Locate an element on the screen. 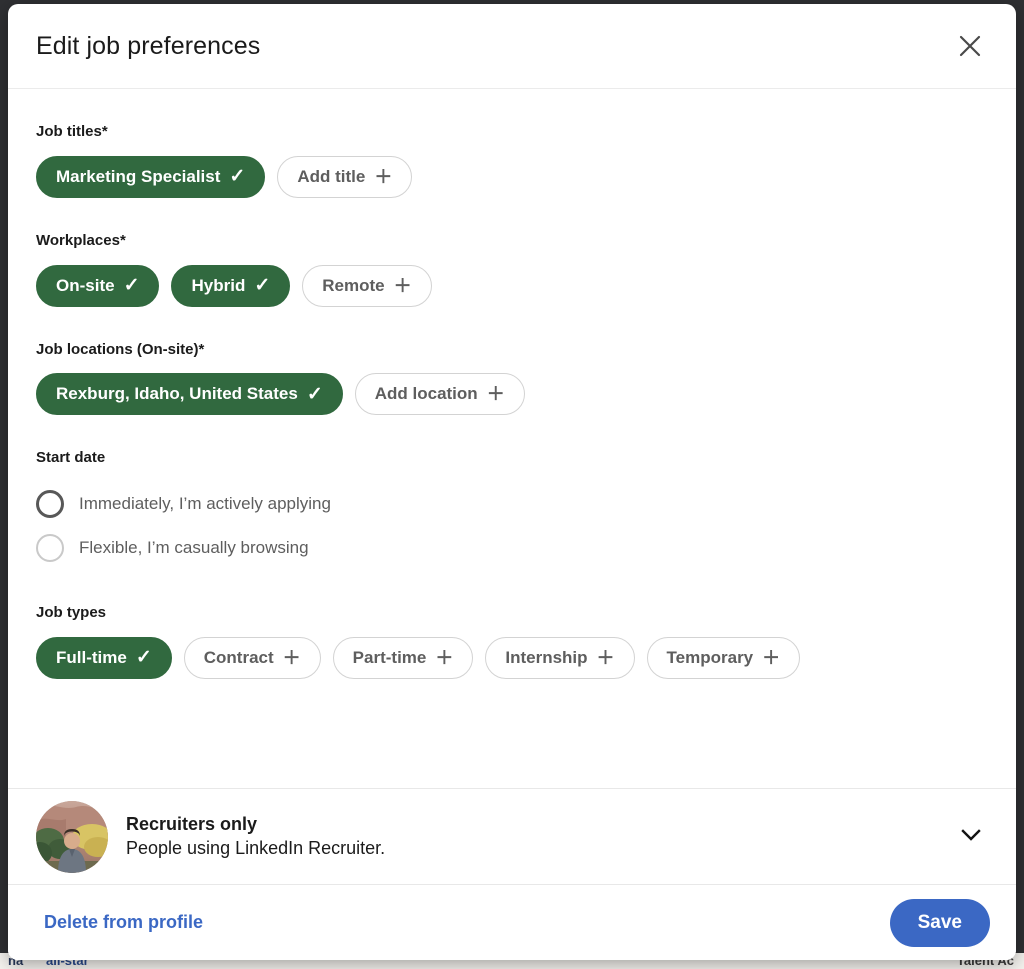  pill-label: Marketing Specialist is located at coordinates (138, 176).